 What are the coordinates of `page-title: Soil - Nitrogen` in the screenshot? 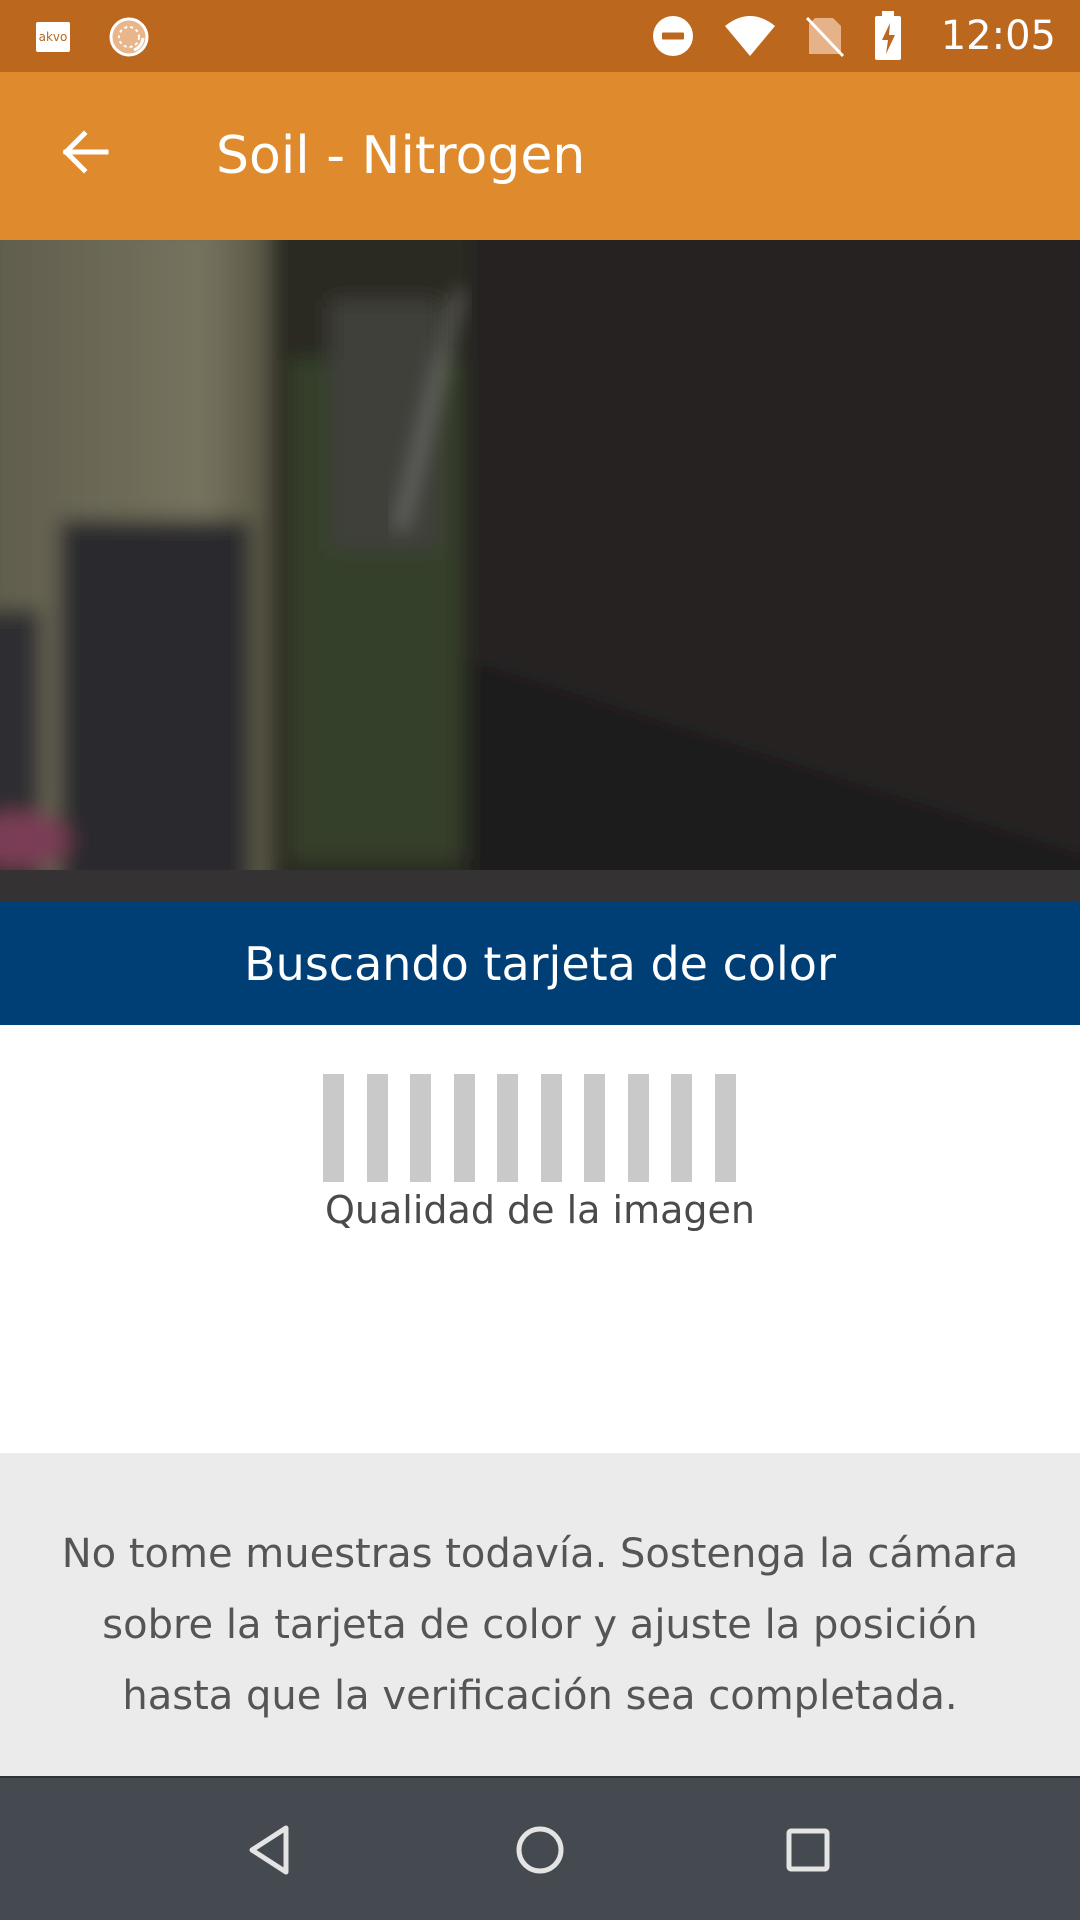 It's located at (401, 156).